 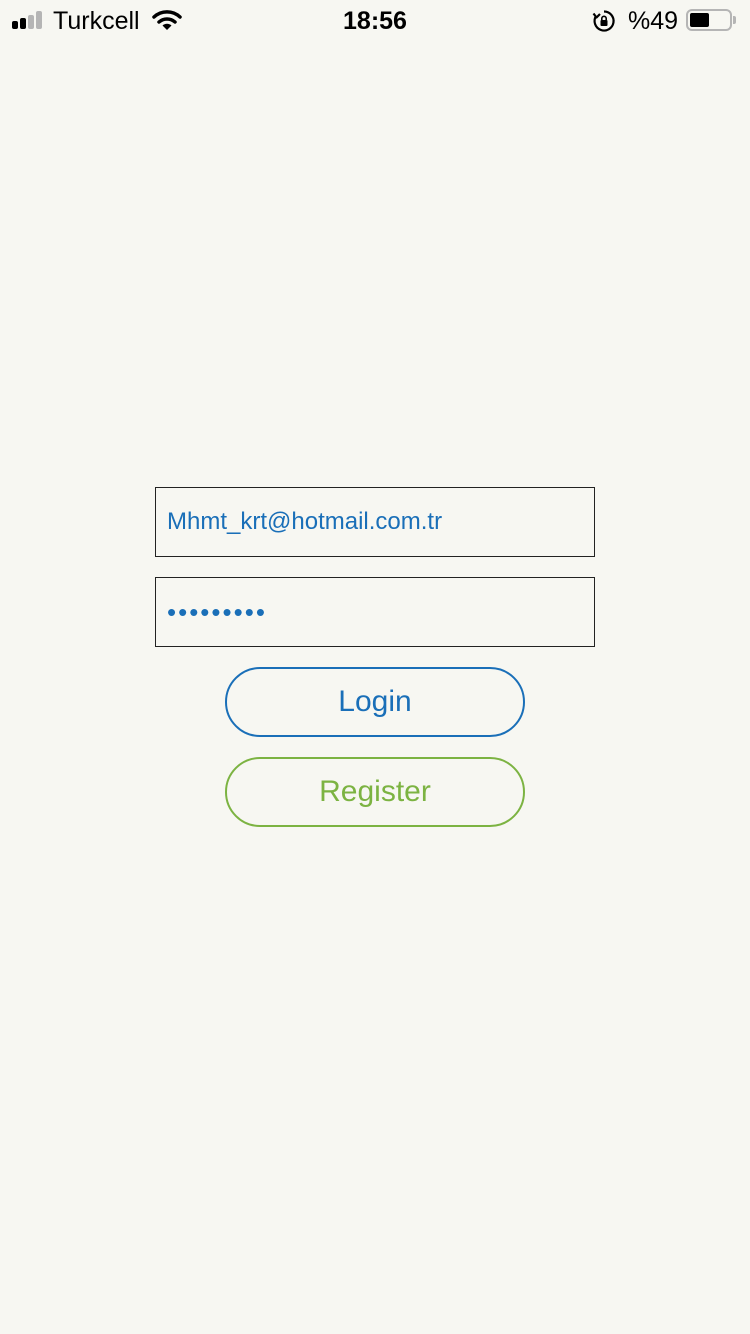 I want to click on email-input, so click(x=375, y=522).